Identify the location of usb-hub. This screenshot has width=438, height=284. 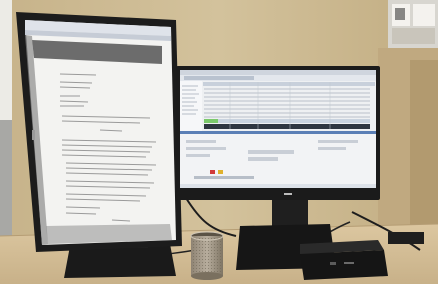
(406, 238).